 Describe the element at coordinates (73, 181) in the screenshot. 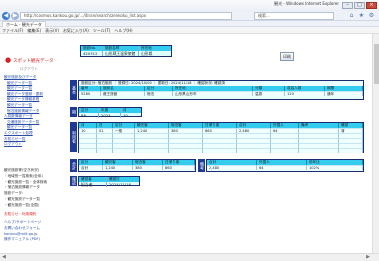

I see `confirm-side-label: 確認` at that location.